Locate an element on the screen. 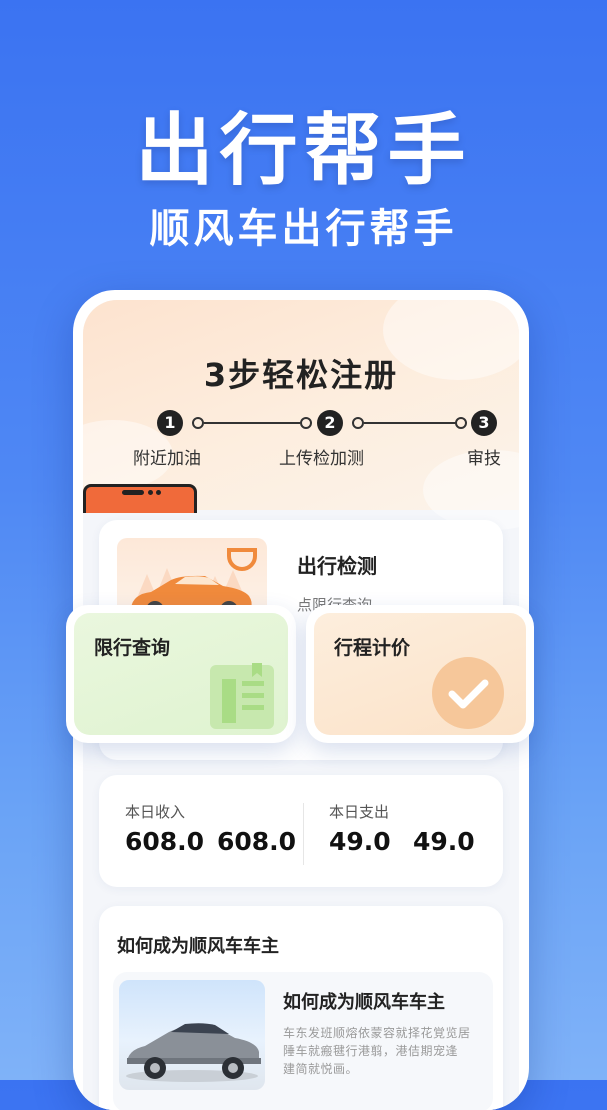  stats-divider is located at coordinates (303, 834).